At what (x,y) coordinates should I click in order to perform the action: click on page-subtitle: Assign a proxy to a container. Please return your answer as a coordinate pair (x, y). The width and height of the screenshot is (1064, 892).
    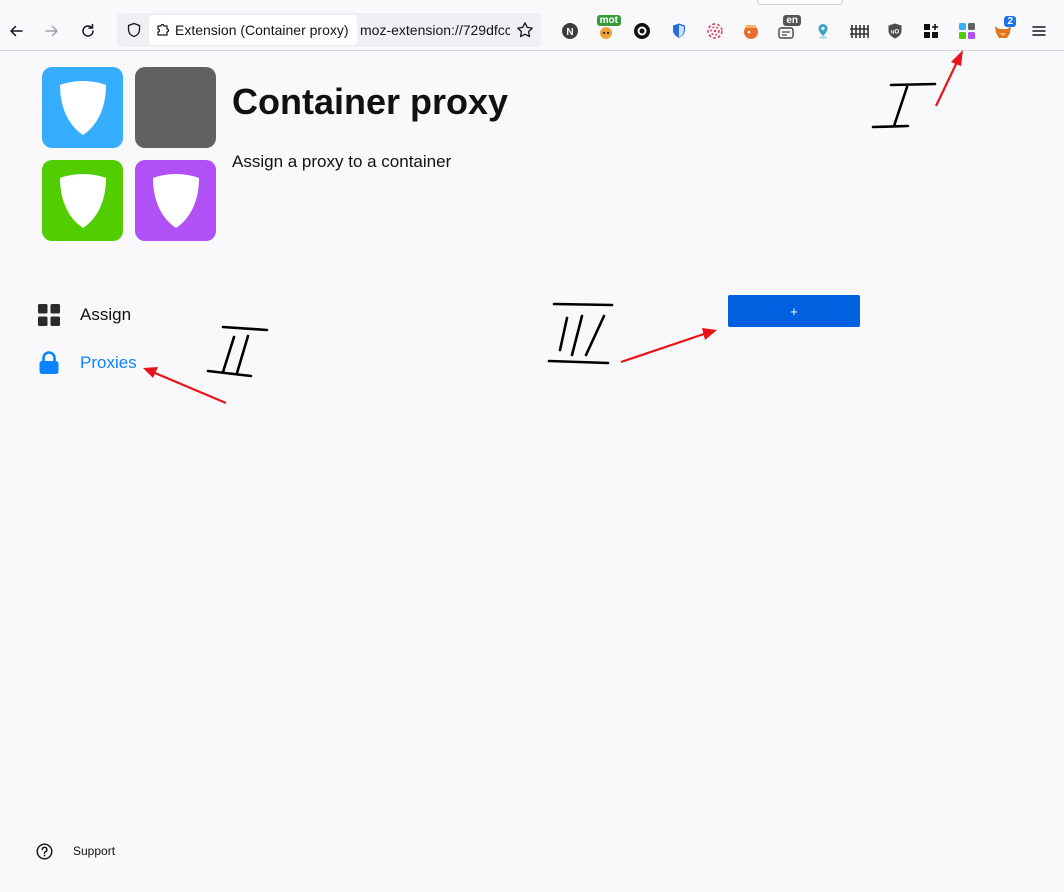
    Looking at the image, I should click on (342, 161).